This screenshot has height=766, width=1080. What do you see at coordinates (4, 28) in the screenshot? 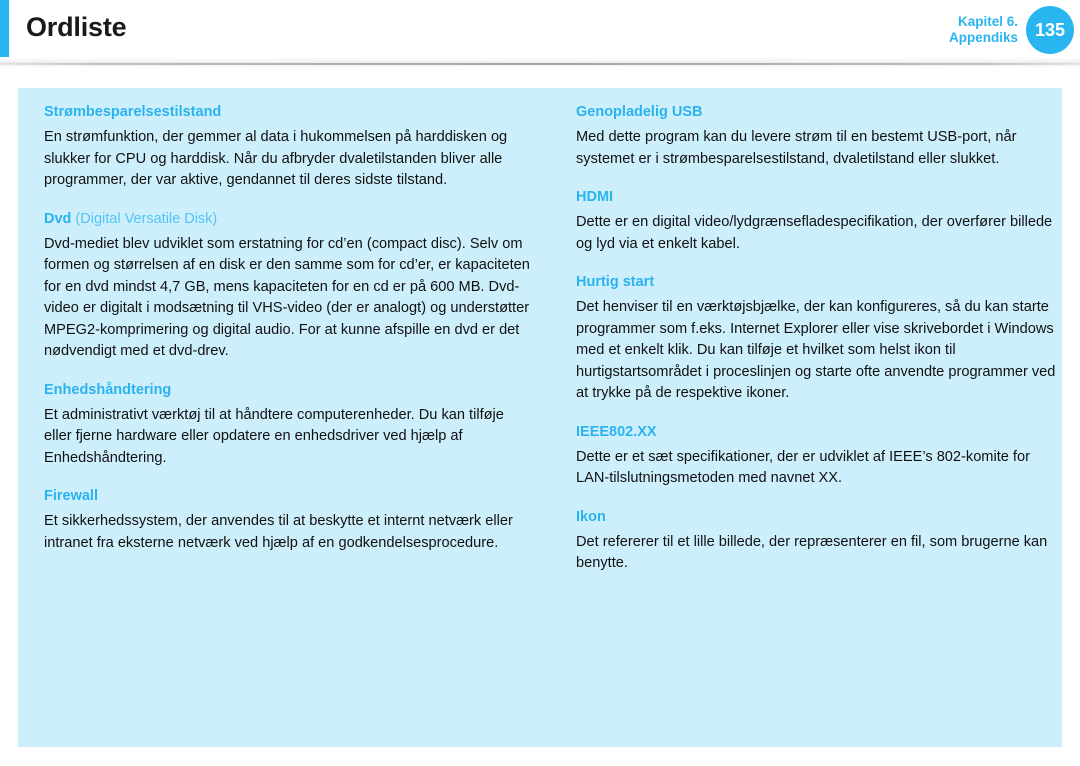
I see `header-accent-bar` at bounding box center [4, 28].